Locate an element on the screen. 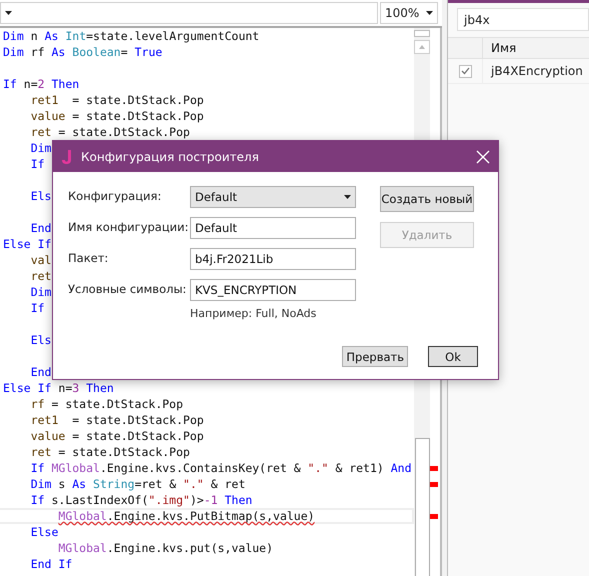 The height and width of the screenshot is (576, 589). input-field: b4j.Fr2021Lib is located at coordinates (273, 259).